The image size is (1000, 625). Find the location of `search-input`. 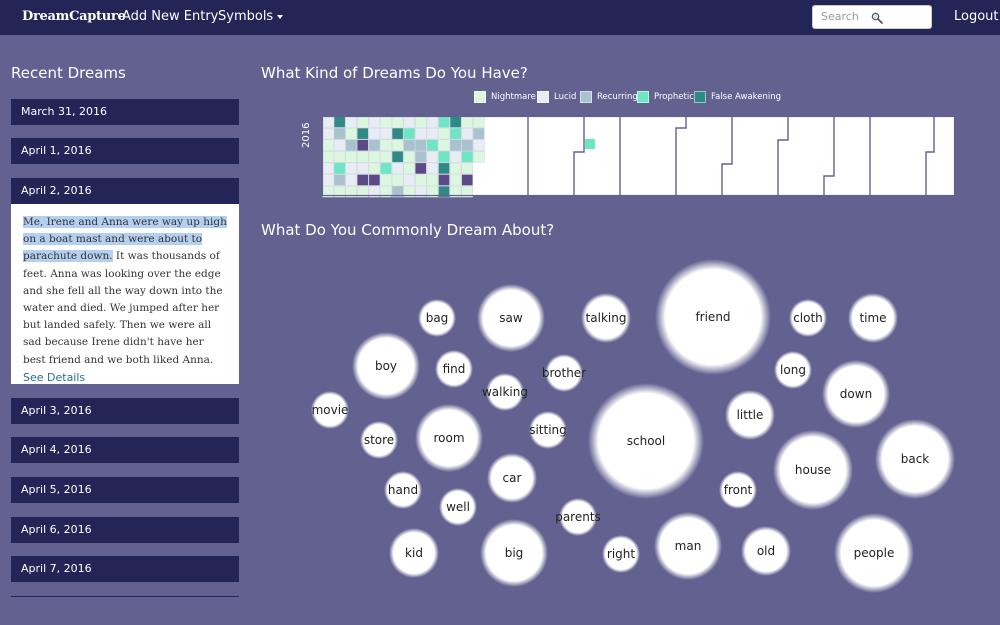

search-input is located at coordinates (849, 16).